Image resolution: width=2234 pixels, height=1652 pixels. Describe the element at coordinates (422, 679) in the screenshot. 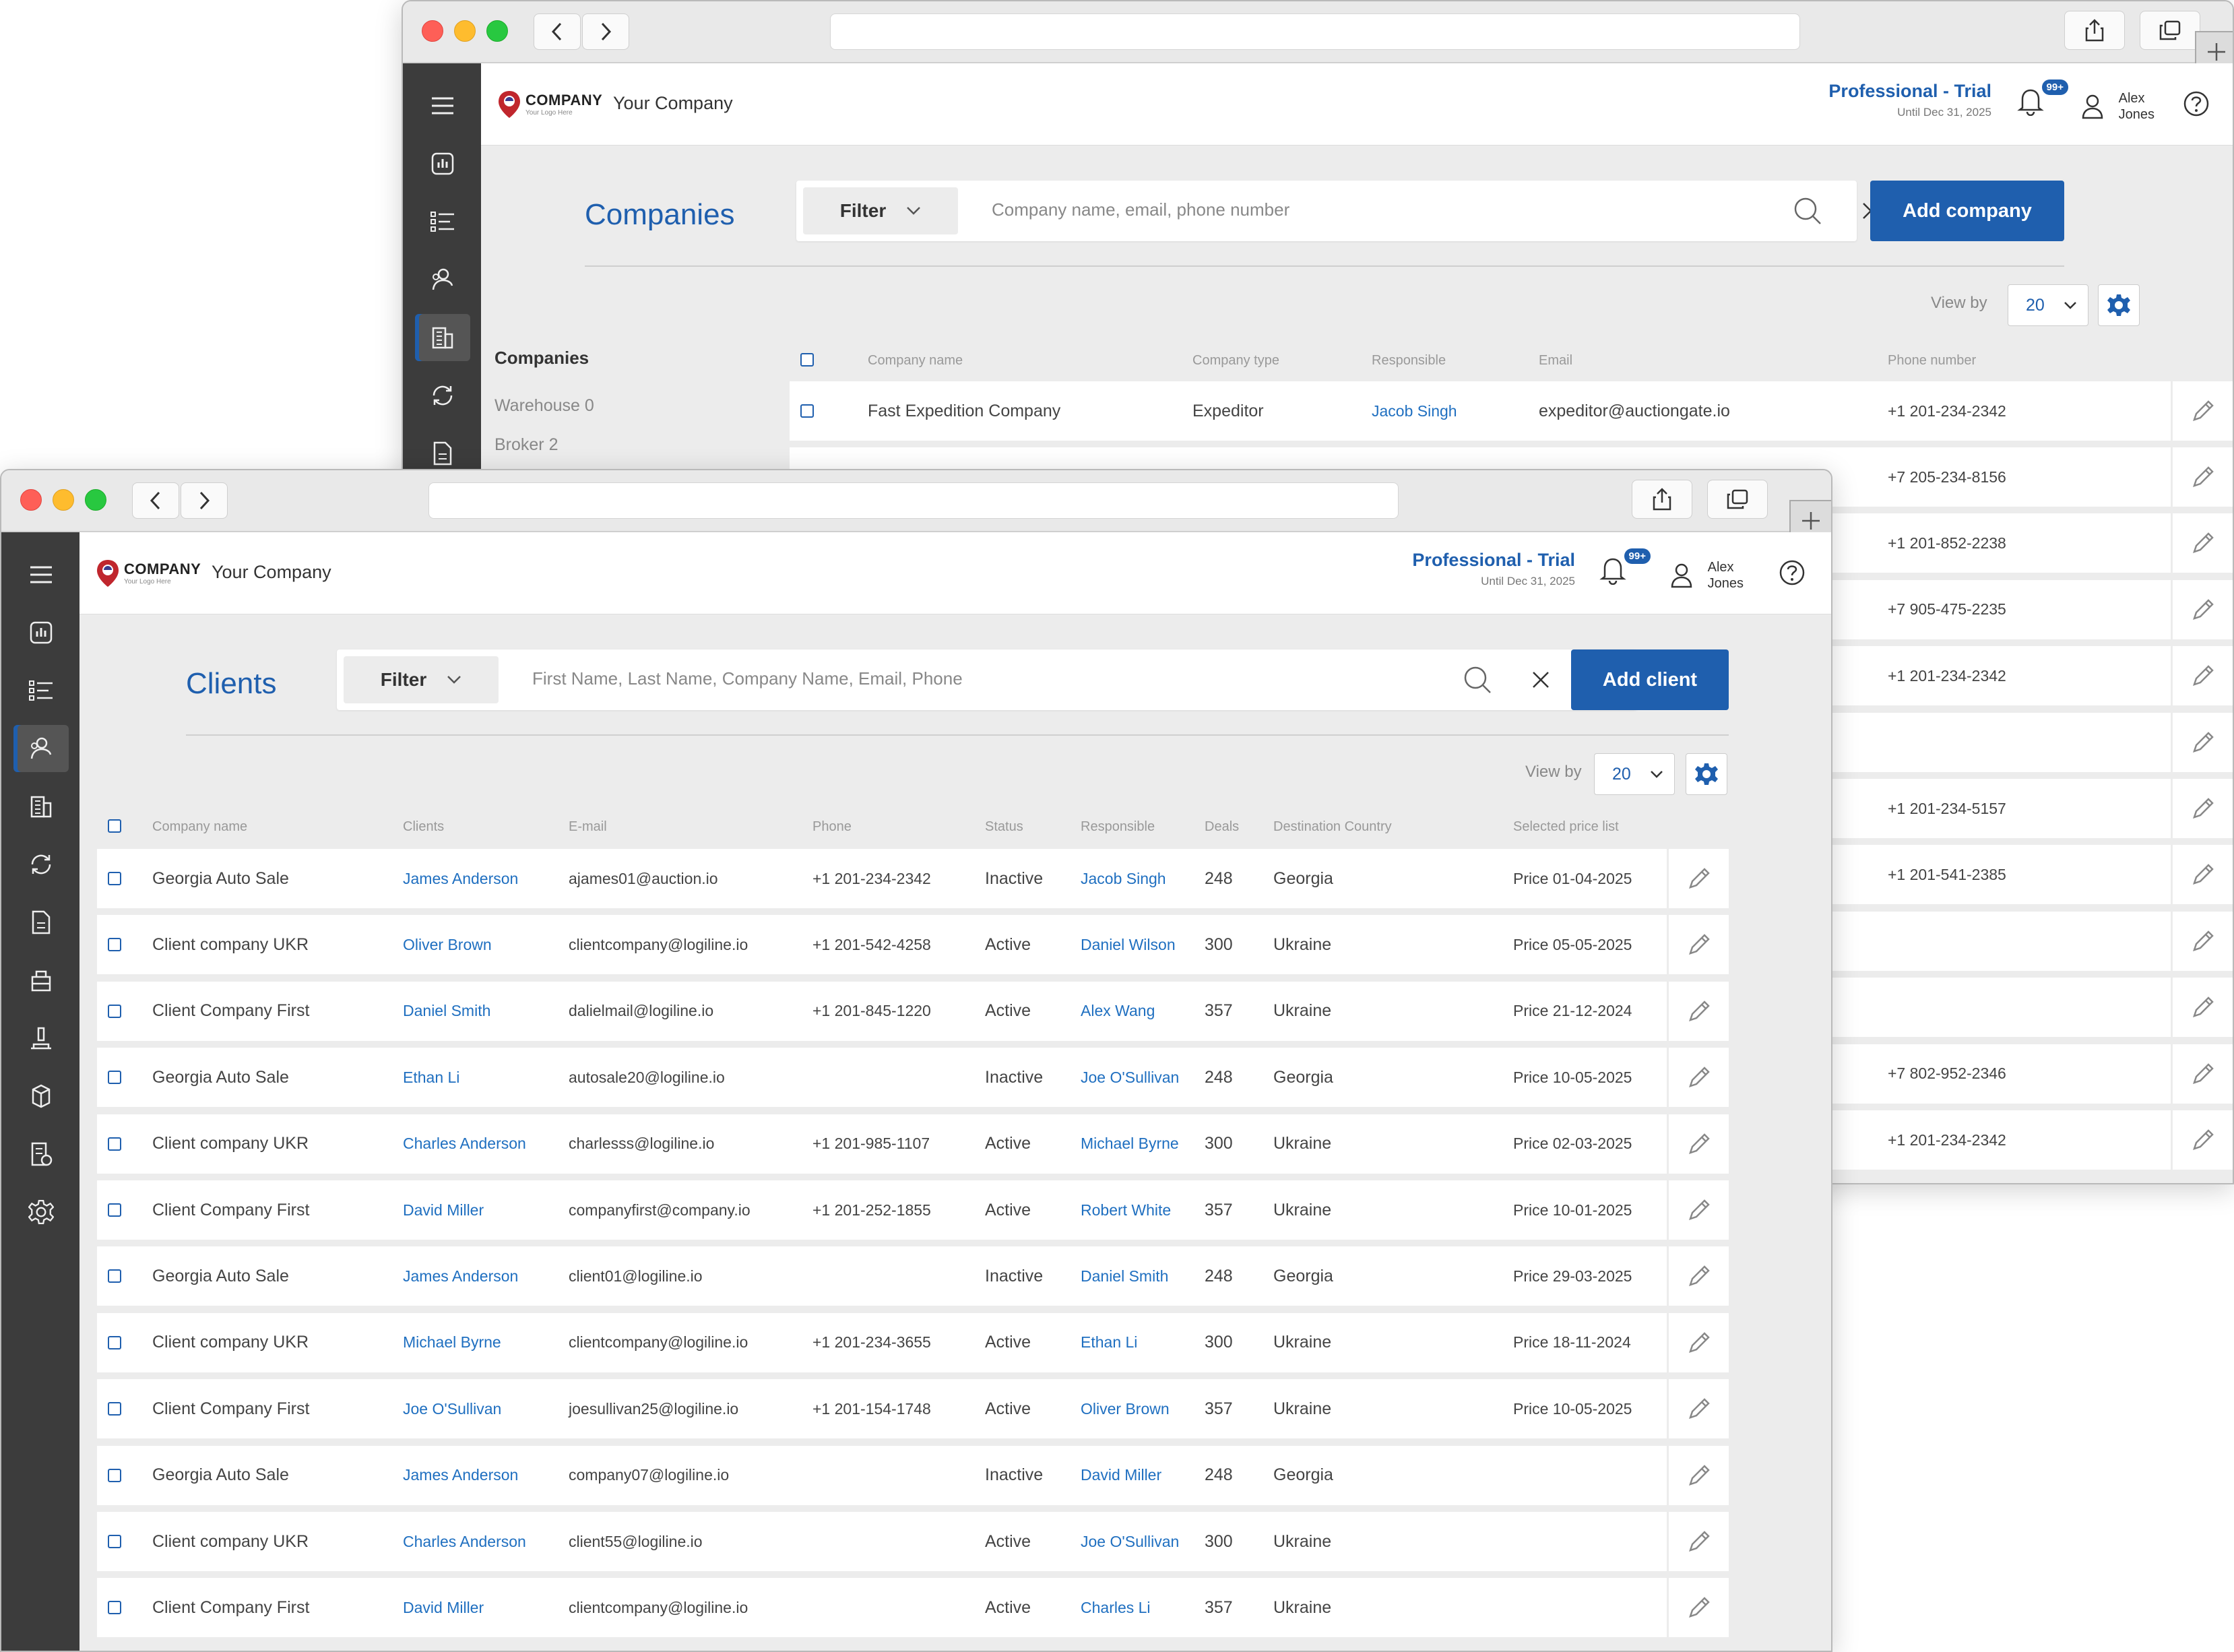

I see `filter-dropdown: Filter` at that location.